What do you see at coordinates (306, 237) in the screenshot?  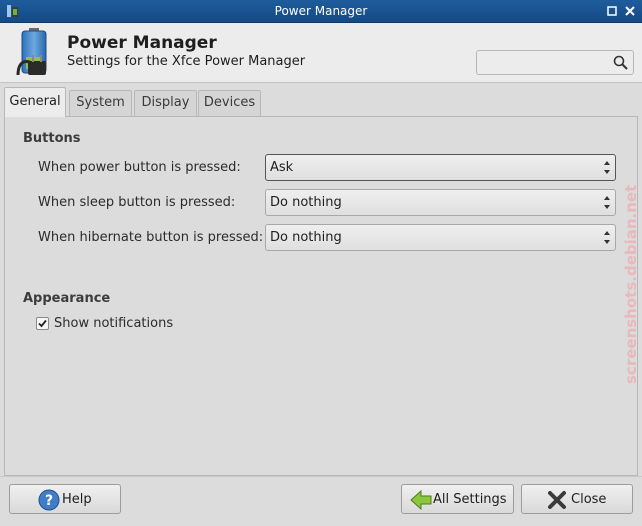 I see `hibernate-button-action-value: Do nothing` at bounding box center [306, 237].